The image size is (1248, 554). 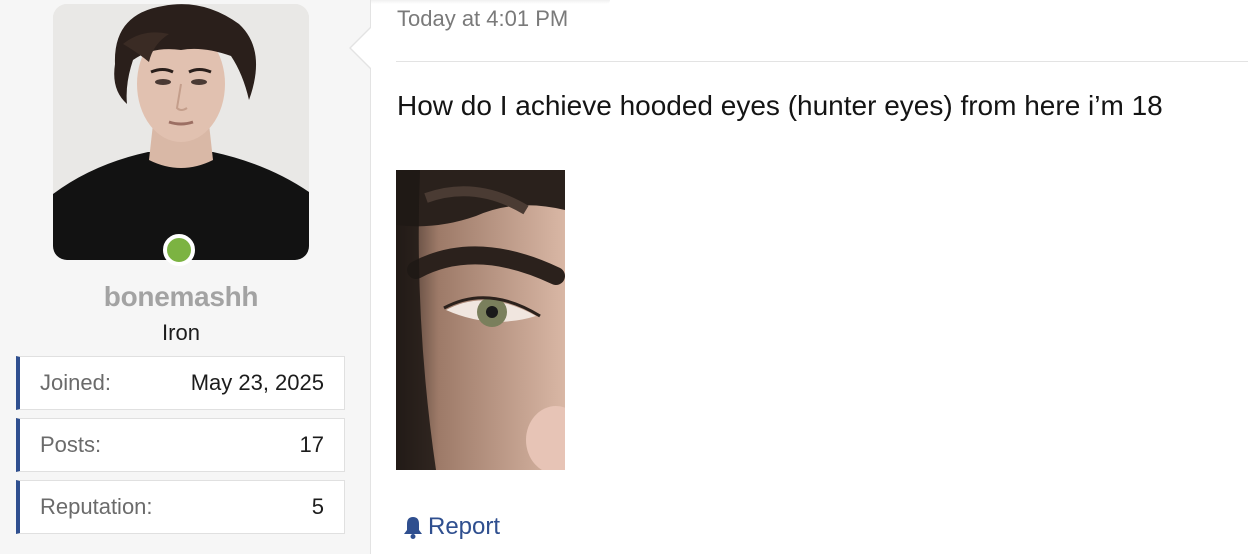 What do you see at coordinates (181, 332) in the screenshot?
I see `user-title: Iron` at bounding box center [181, 332].